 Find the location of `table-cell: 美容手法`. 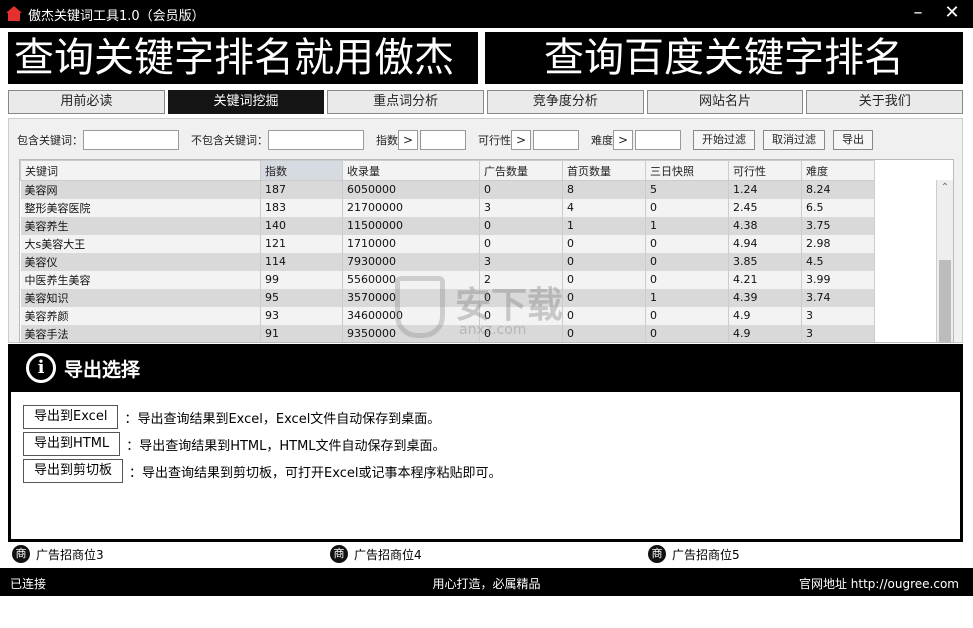

table-cell: 美容手法 is located at coordinates (140, 333).